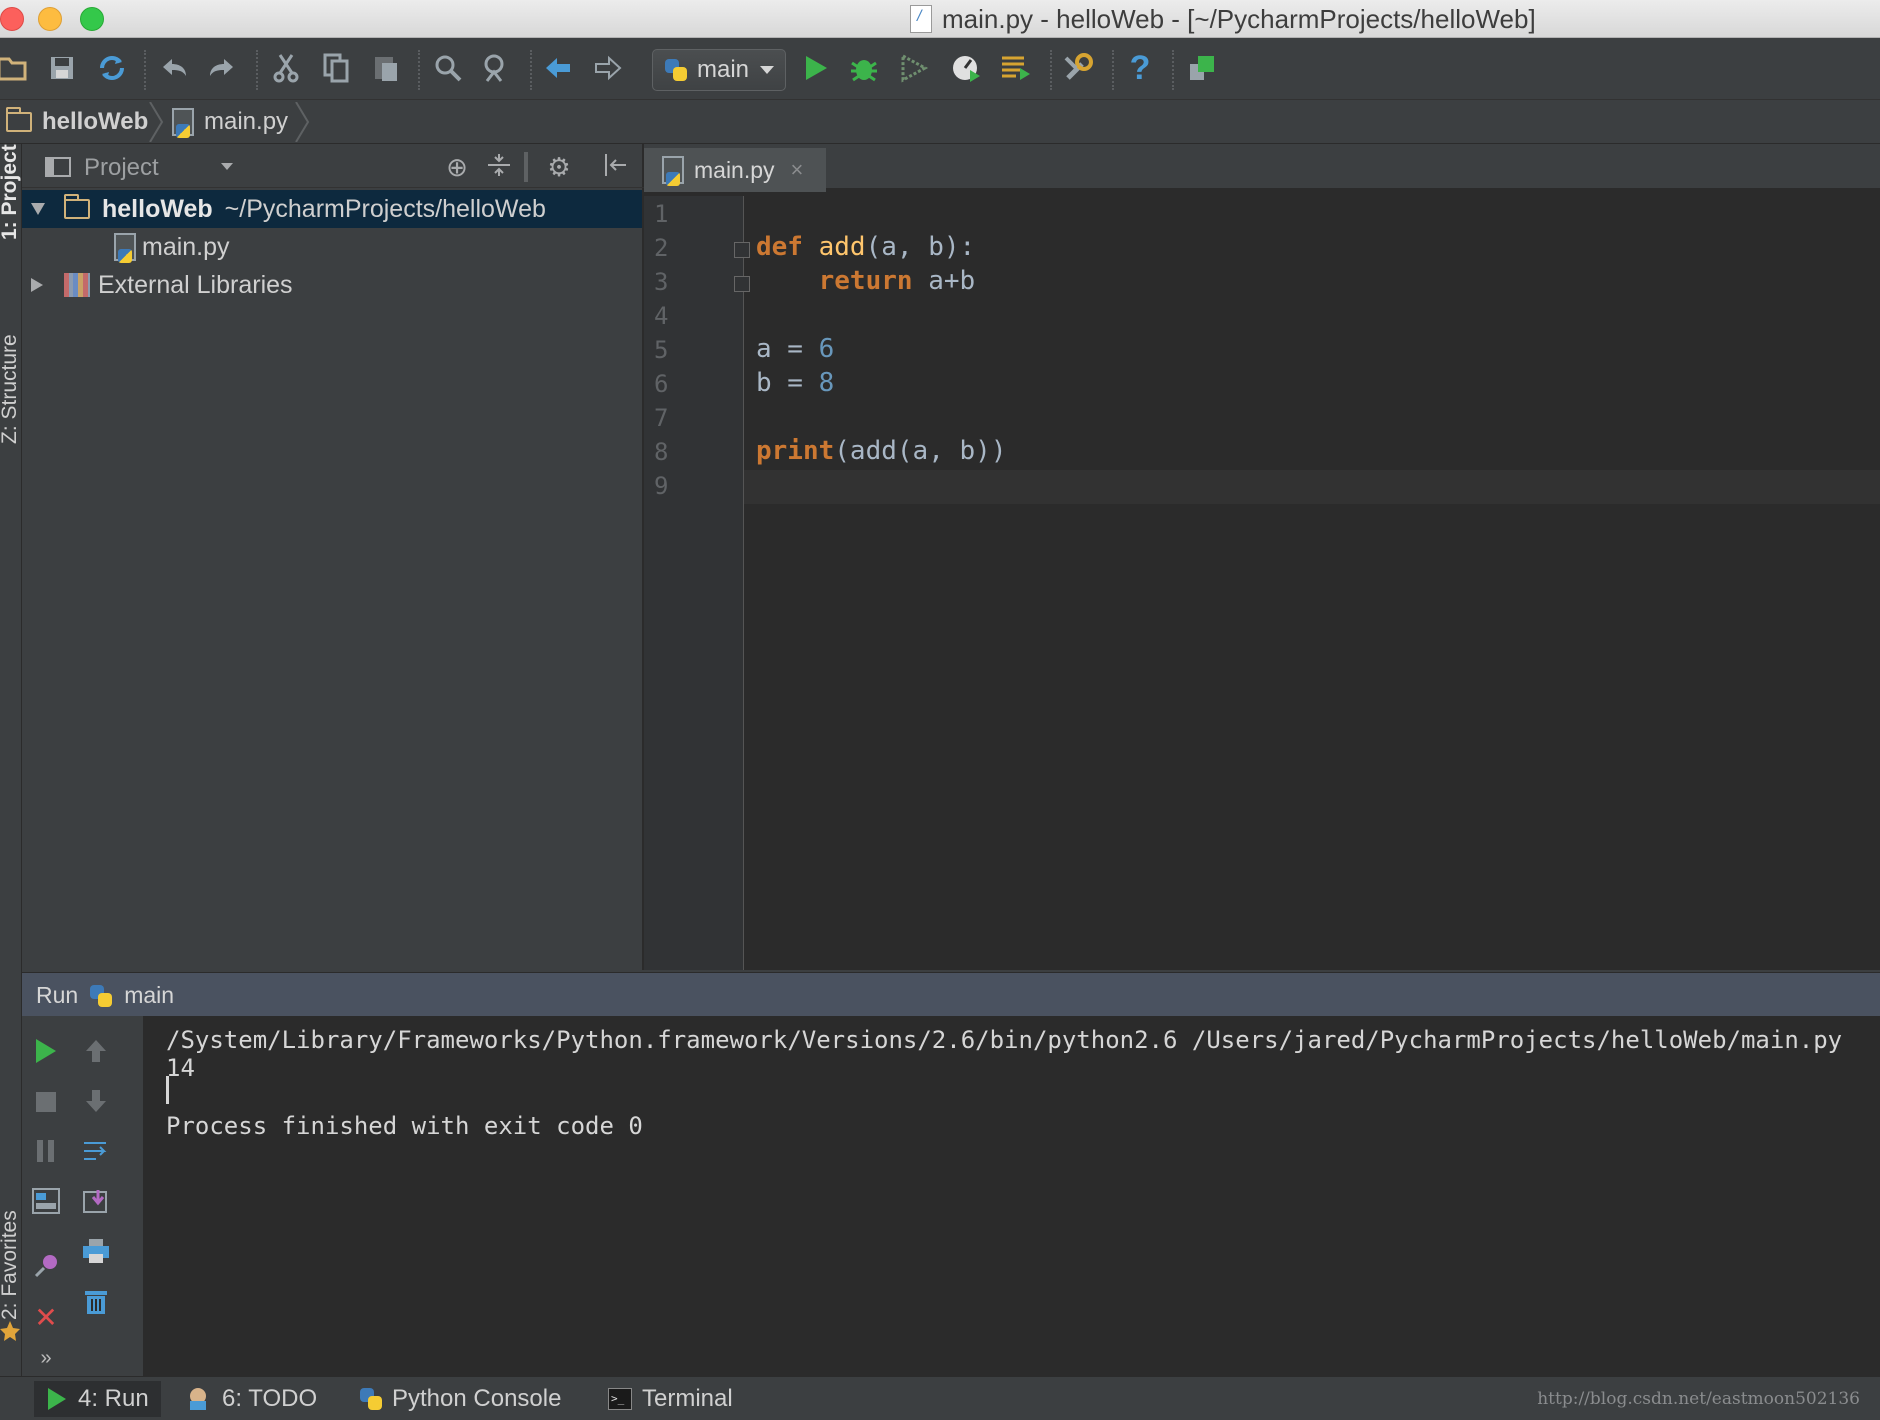 The height and width of the screenshot is (1420, 1880). I want to click on folder-icon, so click(19, 119).